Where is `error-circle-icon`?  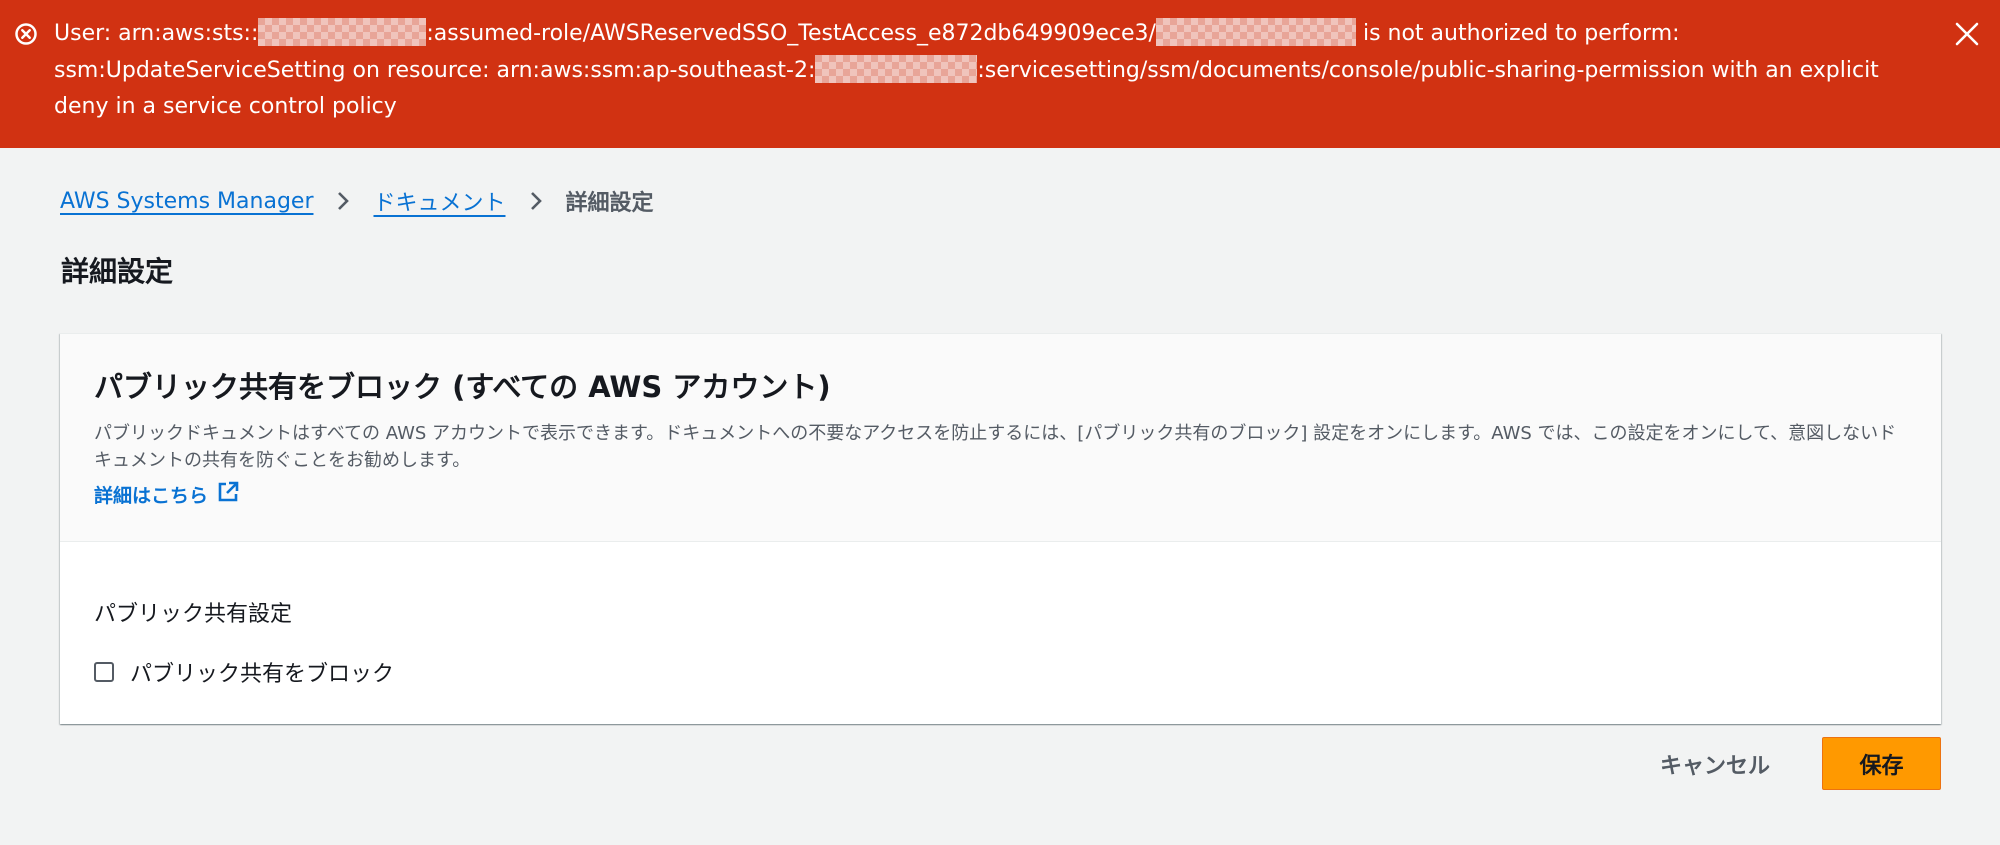 error-circle-icon is located at coordinates (26, 34).